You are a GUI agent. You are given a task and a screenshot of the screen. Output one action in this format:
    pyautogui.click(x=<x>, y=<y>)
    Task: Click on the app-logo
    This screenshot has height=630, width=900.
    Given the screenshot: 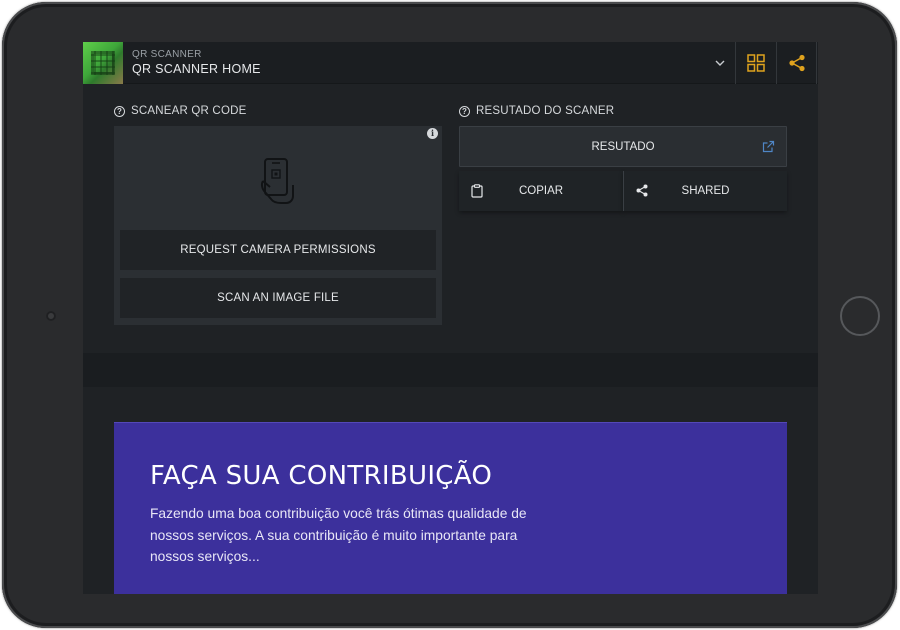 What is the action you would take?
    pyautogui.click(x=103, y=63)
    